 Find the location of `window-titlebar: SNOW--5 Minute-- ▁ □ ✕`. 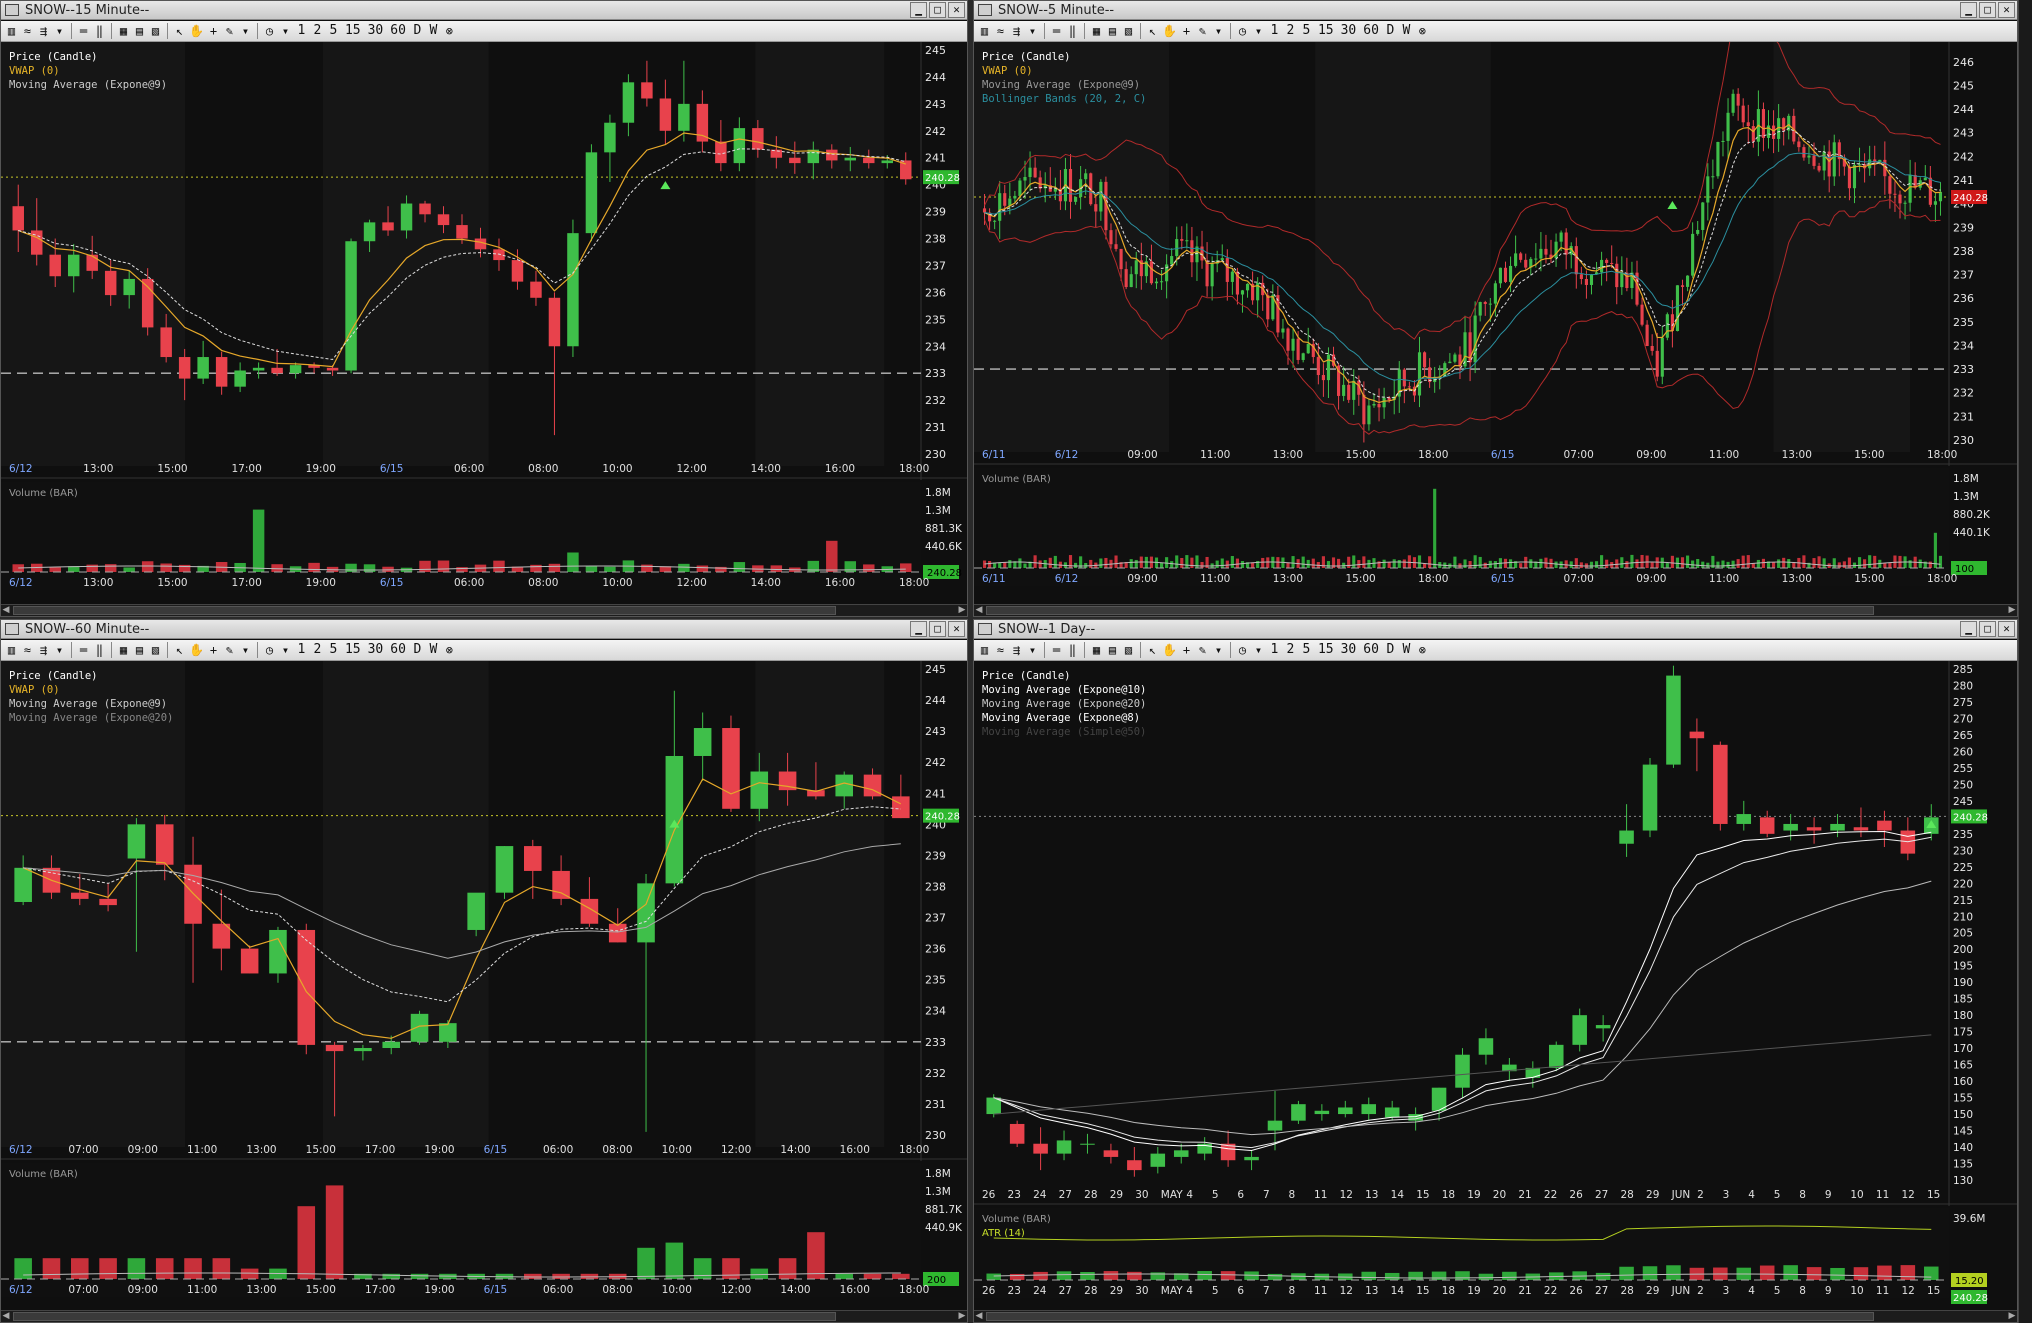

window-titlebar: SNOW--5 Minute-- ▁ □ ✕ is located at coordinates (1495, 10).